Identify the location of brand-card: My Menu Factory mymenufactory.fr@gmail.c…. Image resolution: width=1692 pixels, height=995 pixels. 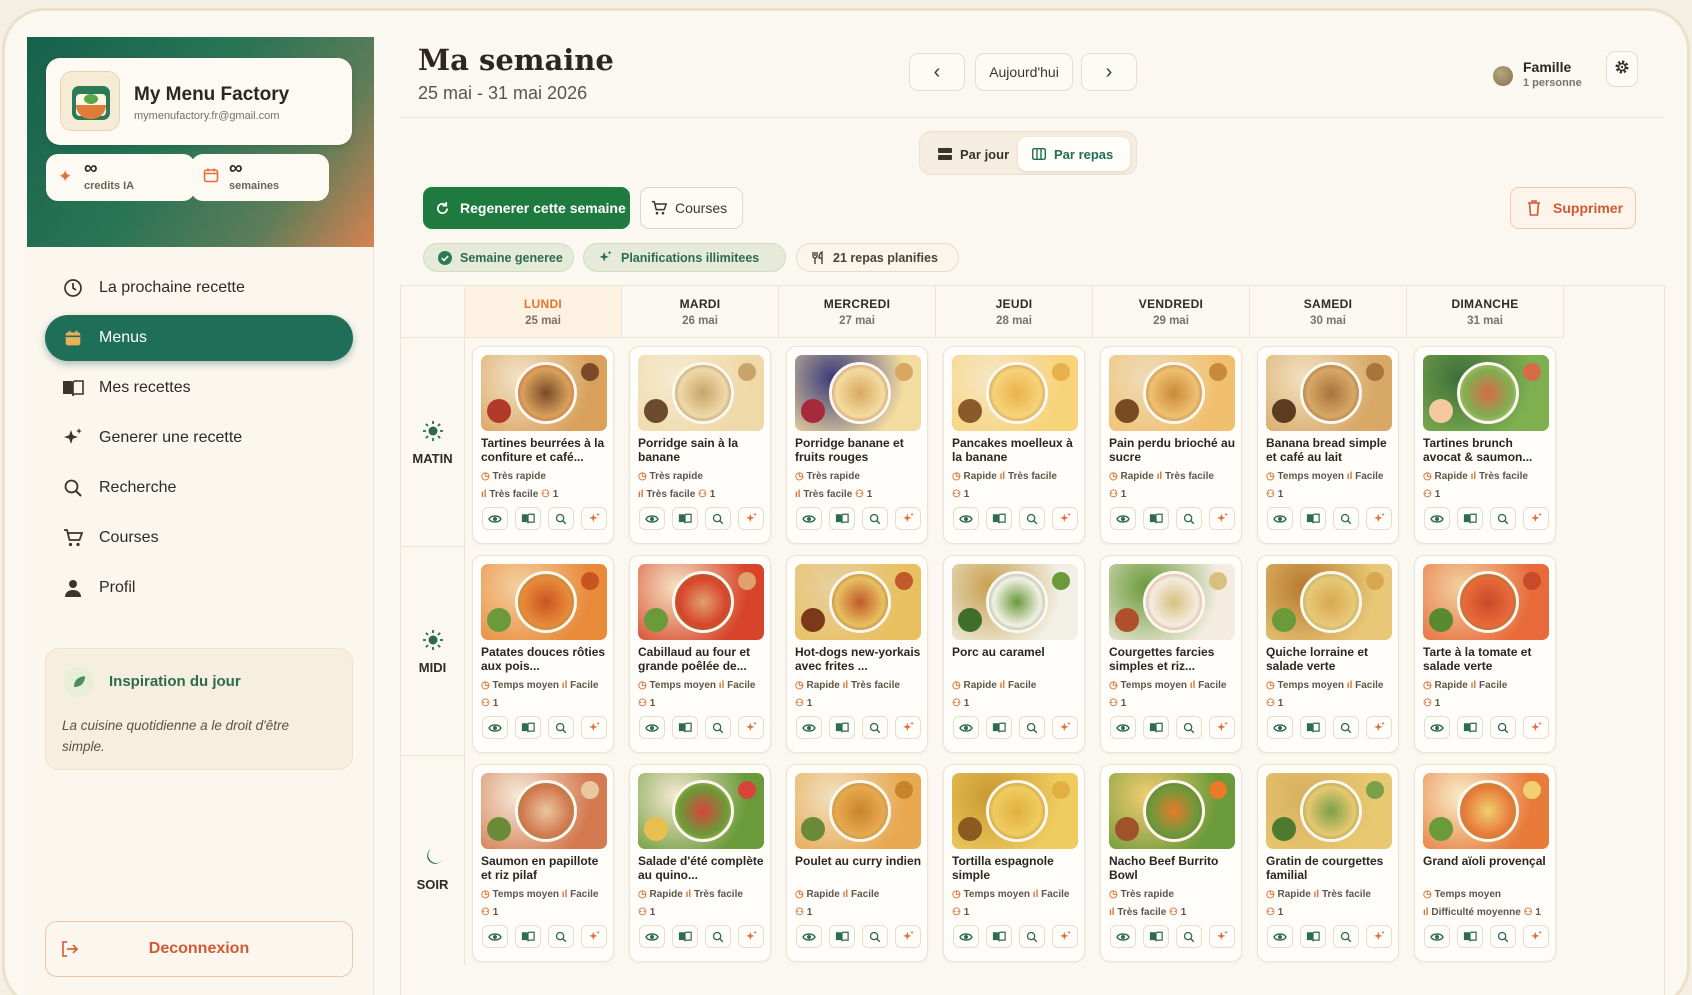
(199, 101).